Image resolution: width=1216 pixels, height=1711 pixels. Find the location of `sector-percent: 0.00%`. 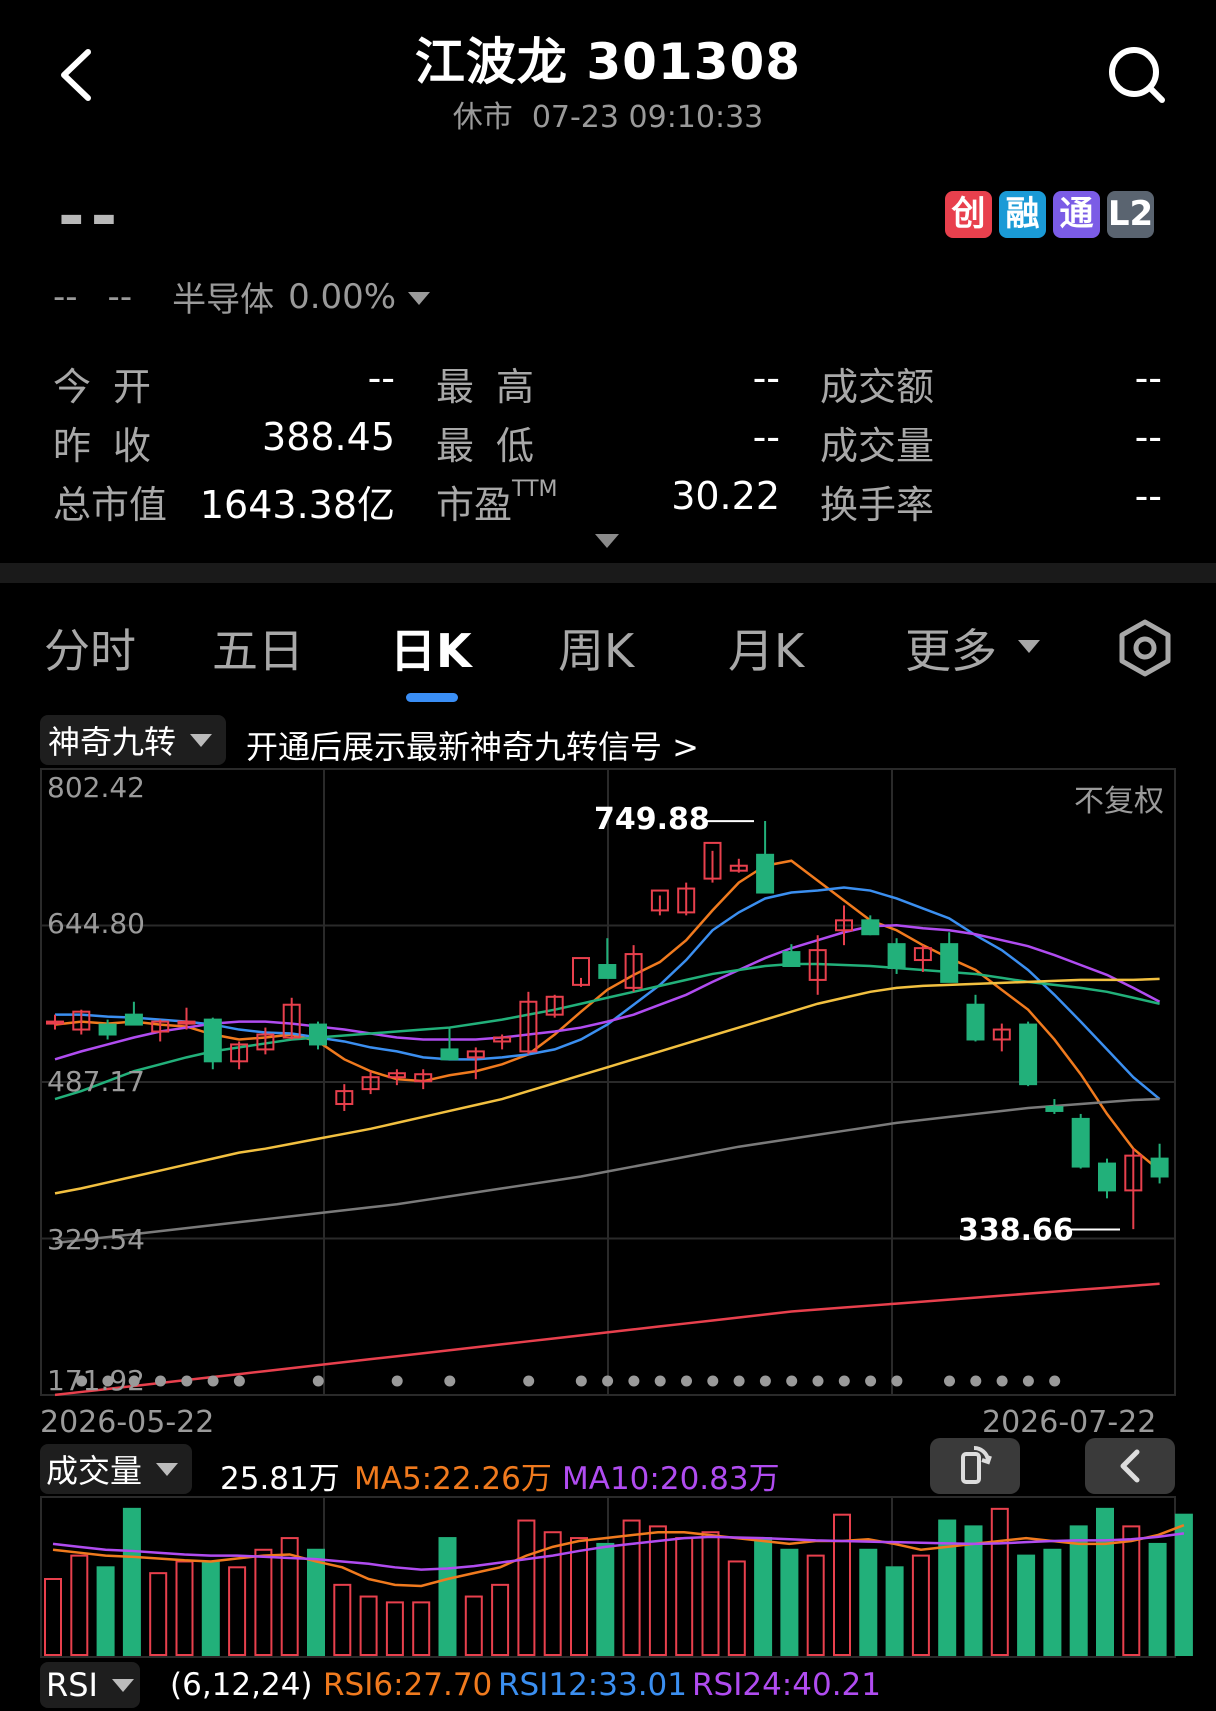

sector-percent: 0.00% is located at coordinates (342, 297).